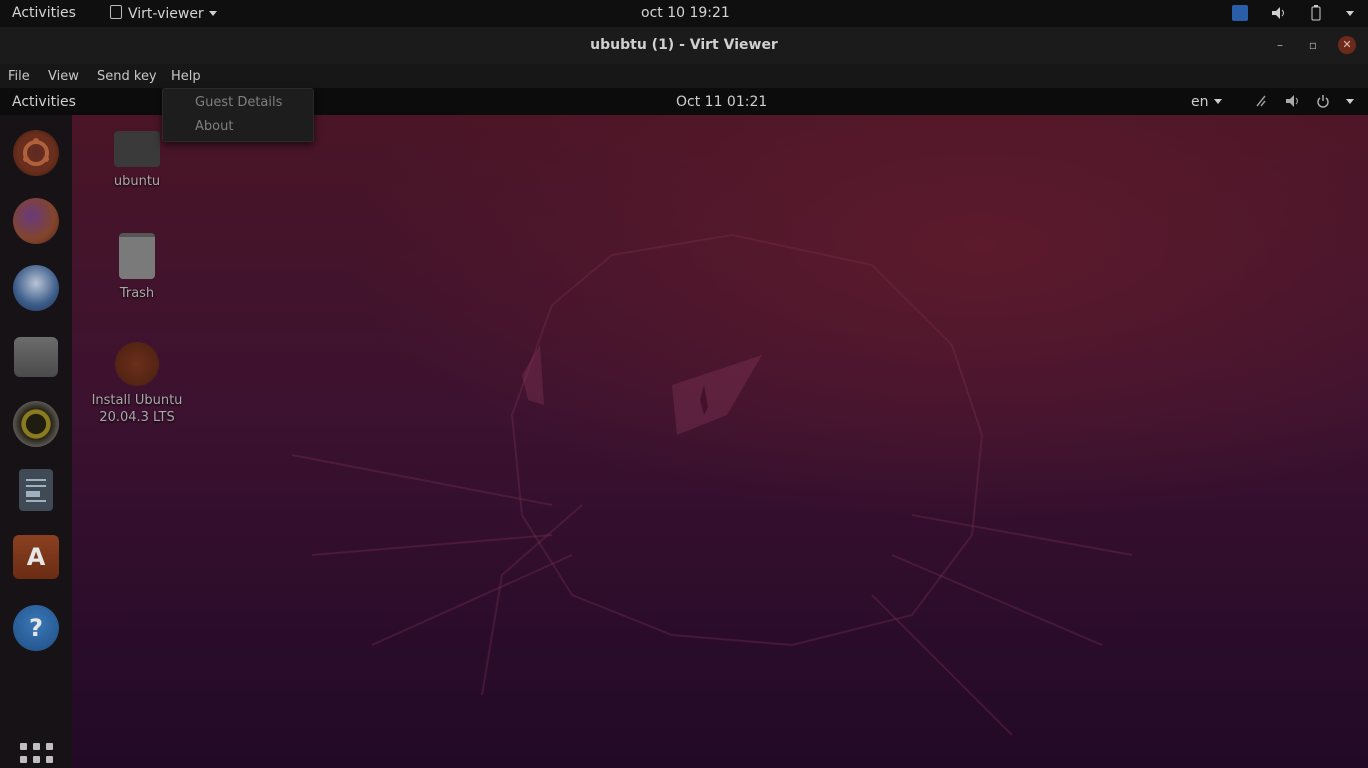 This screenshot has height=768, width=1368. I want to click on install-ubuntu-icon, so click(137, 364).